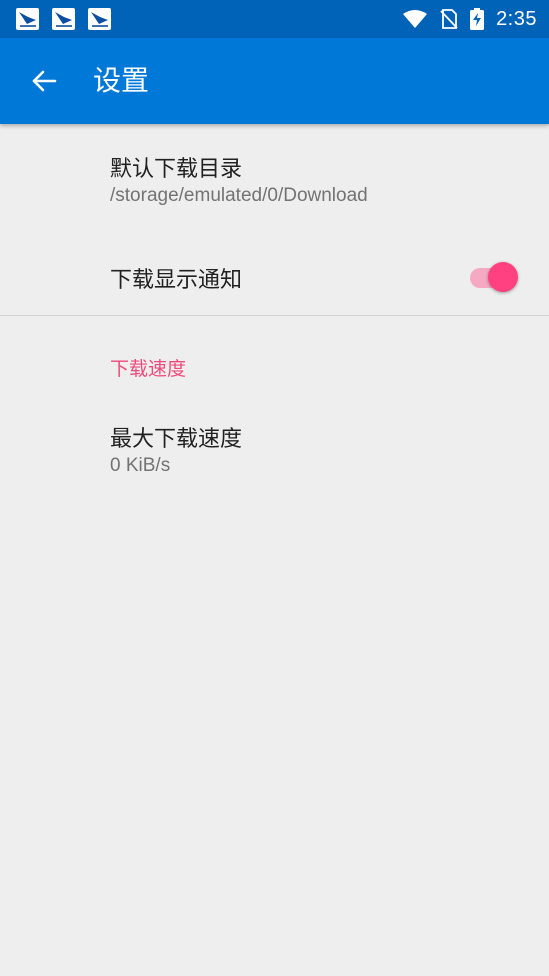 Image resolution: width=549 pixels, height=976 pixels. Describe the element at coordinates (121, 80) in the screenshot. I see `page-title: 设置` at that location.